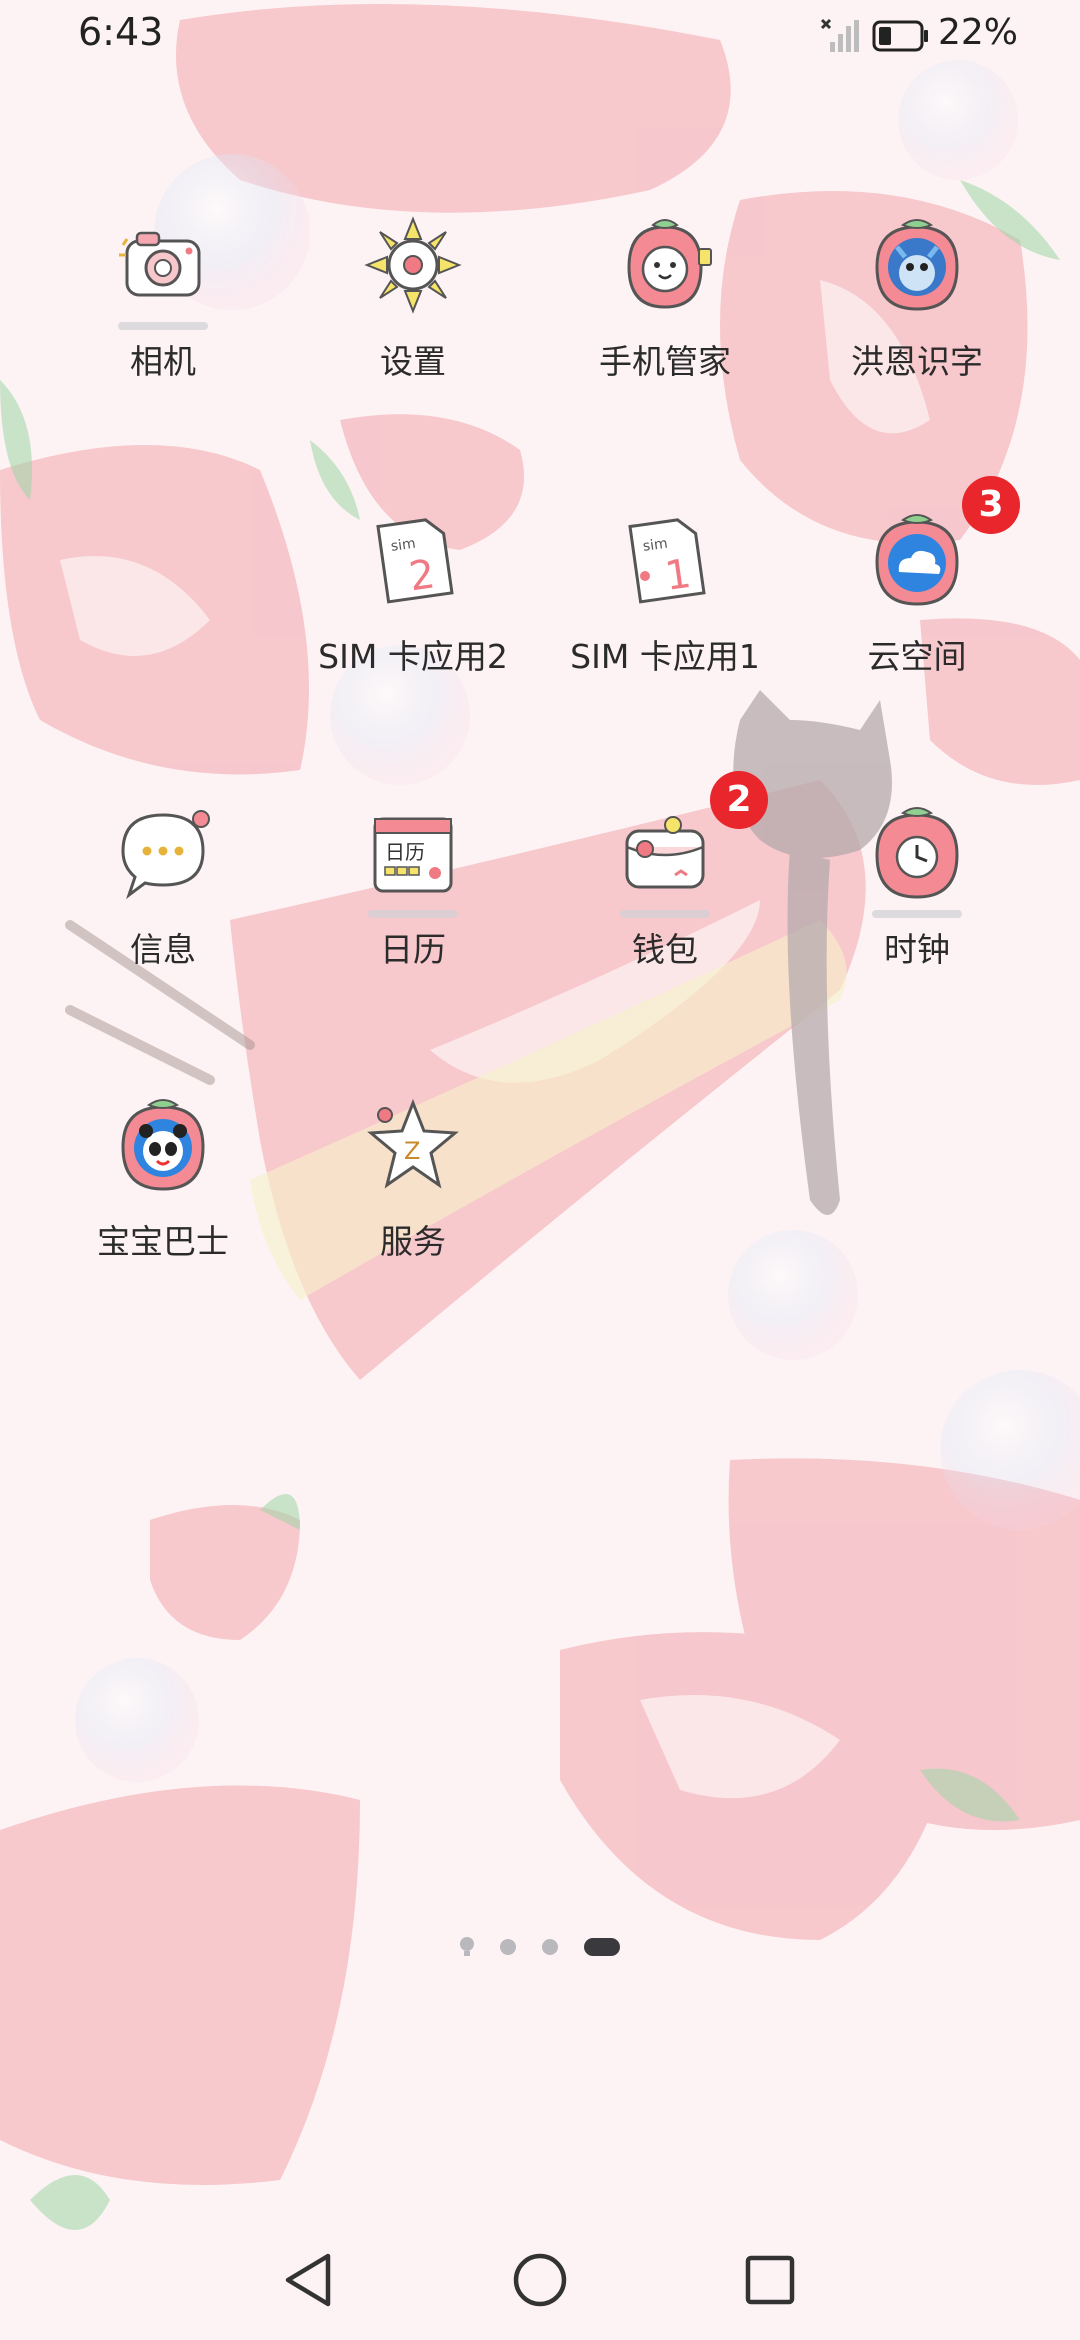 Image resolution: width=1080 pixels, height=2340 pixels. What do you see at coordinates (669, 264) in the screenshot?
I see `phone-manager-icon` at bounding box center [669, 264].